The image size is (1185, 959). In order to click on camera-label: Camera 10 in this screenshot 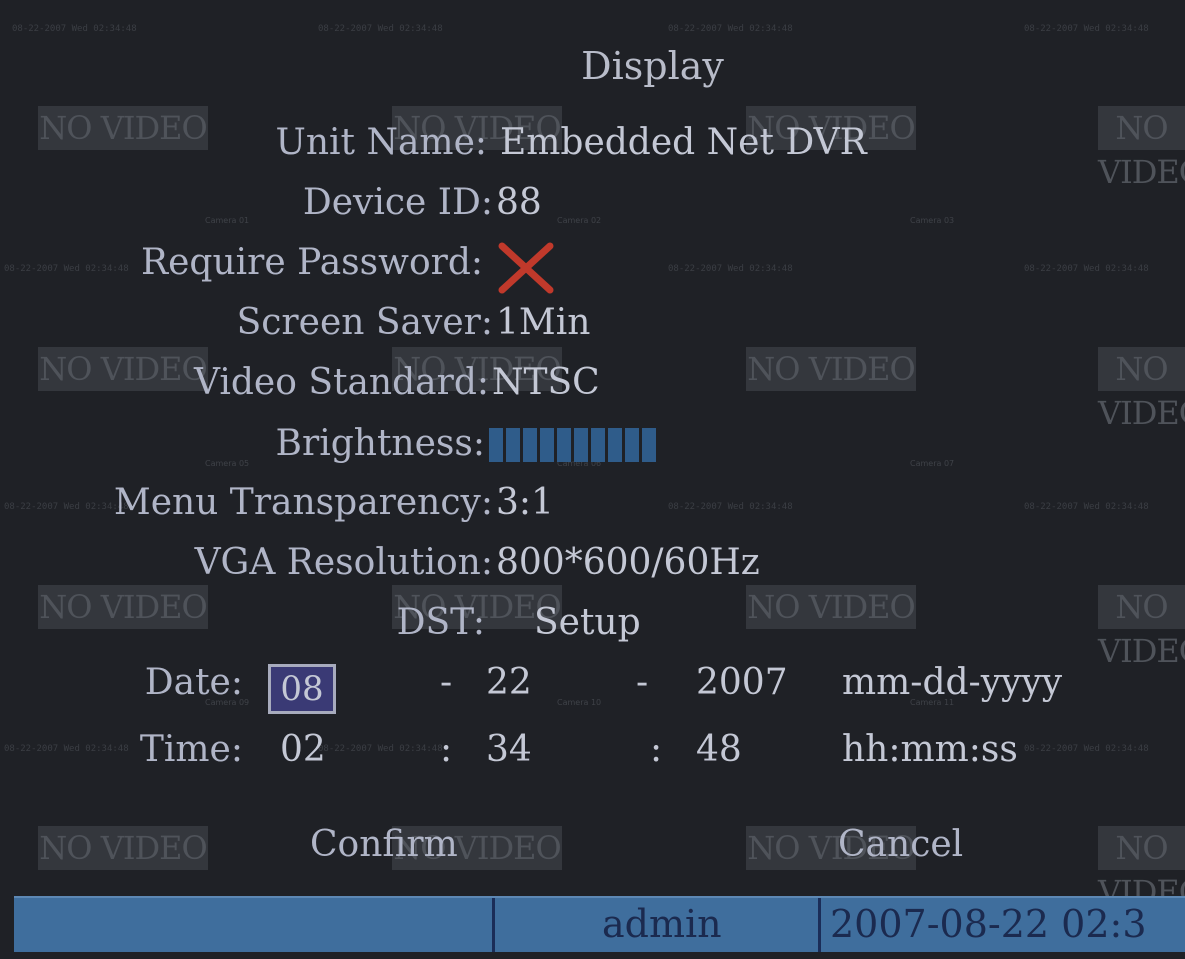, I will do `click(579, 702)`.